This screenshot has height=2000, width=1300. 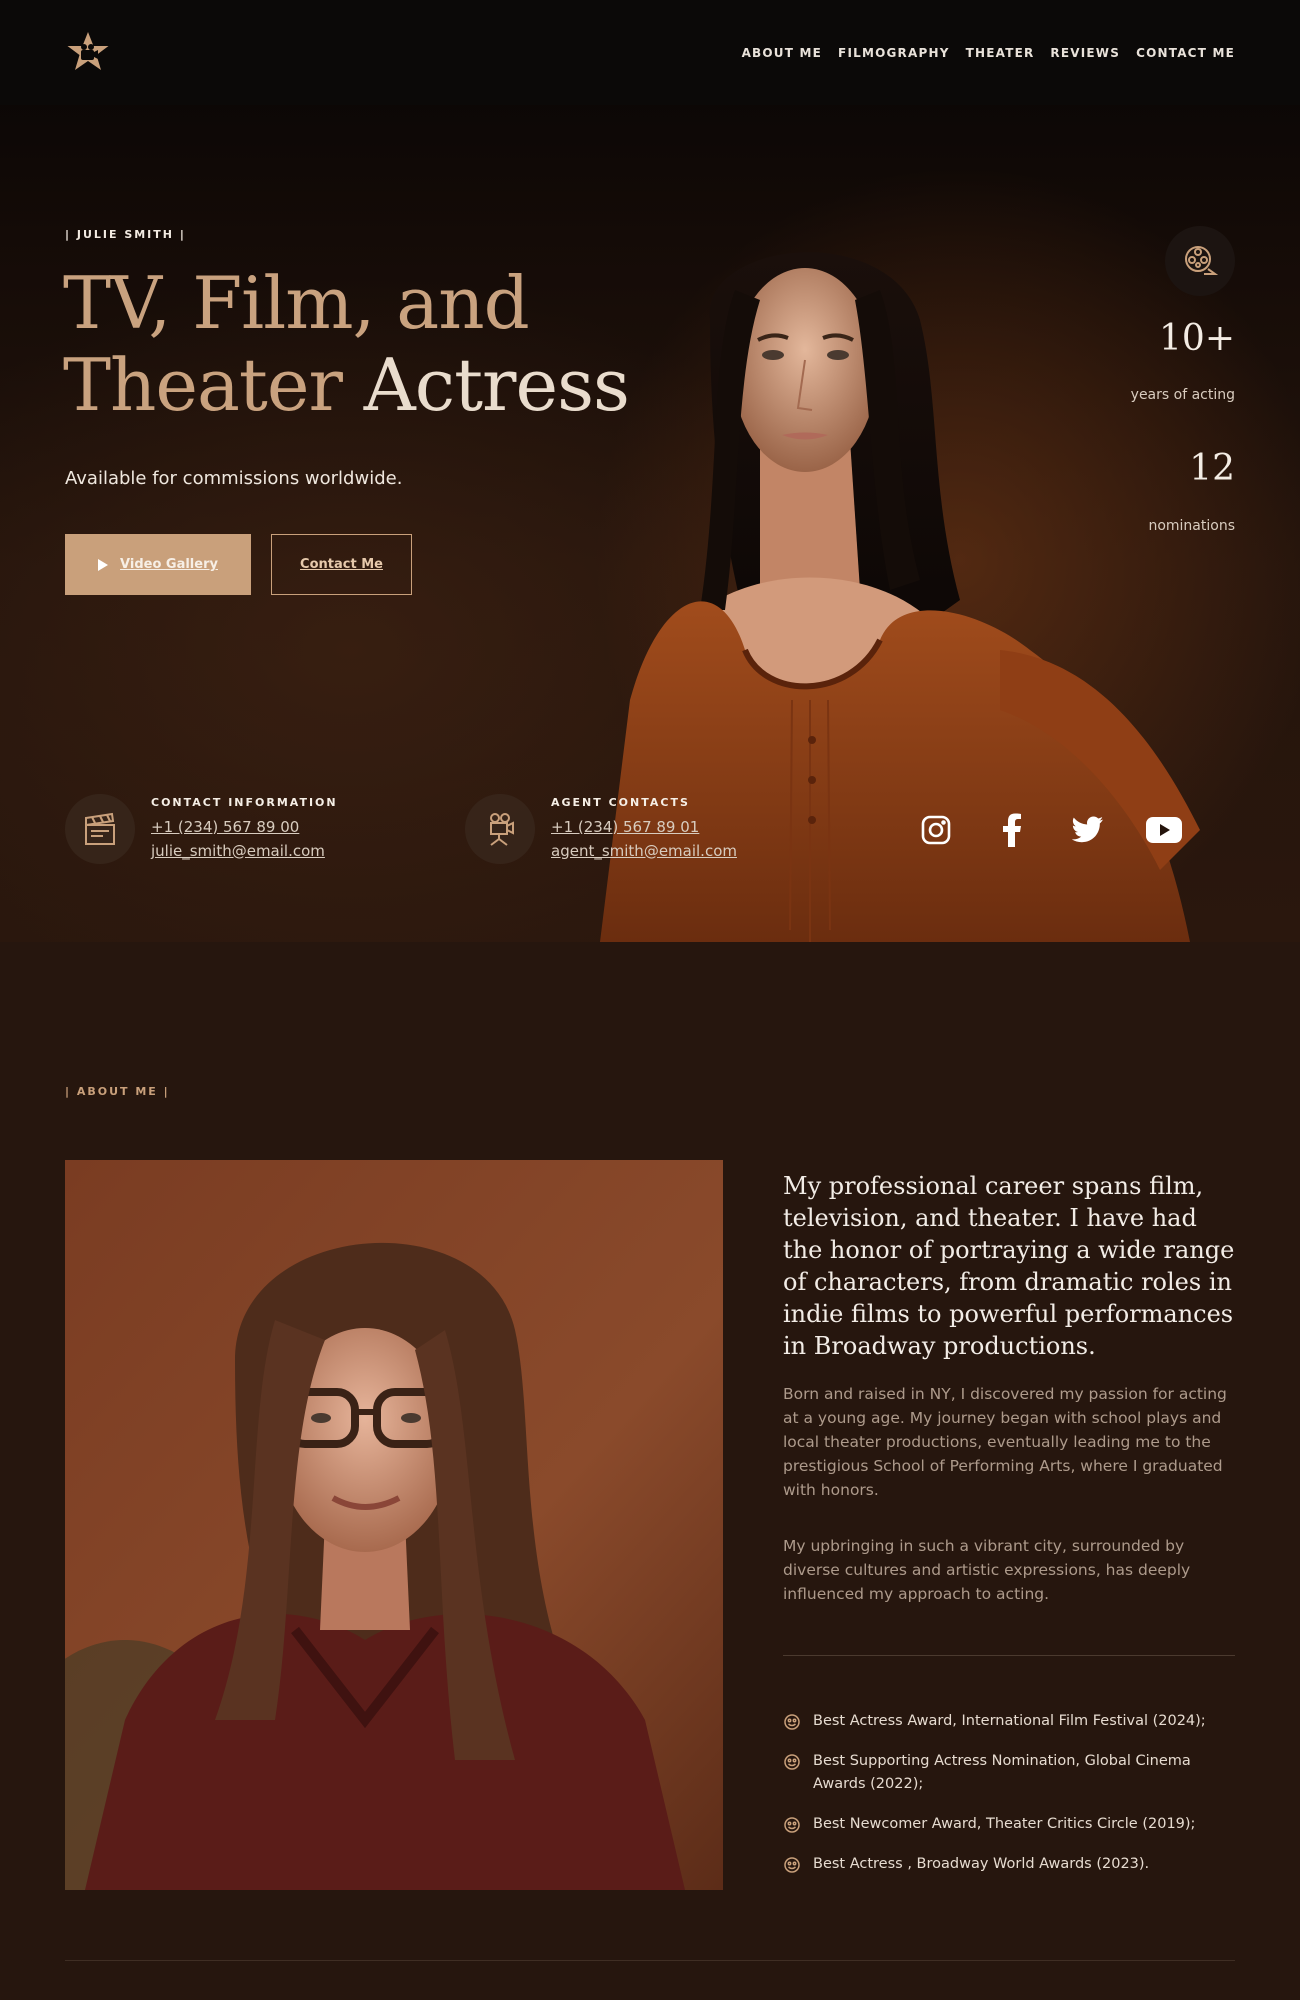 What do you see at coordinates (620, 802) in the screenshot?
I see `agent-title: AGENT CONTACTS` at bounding box center [620, 802].